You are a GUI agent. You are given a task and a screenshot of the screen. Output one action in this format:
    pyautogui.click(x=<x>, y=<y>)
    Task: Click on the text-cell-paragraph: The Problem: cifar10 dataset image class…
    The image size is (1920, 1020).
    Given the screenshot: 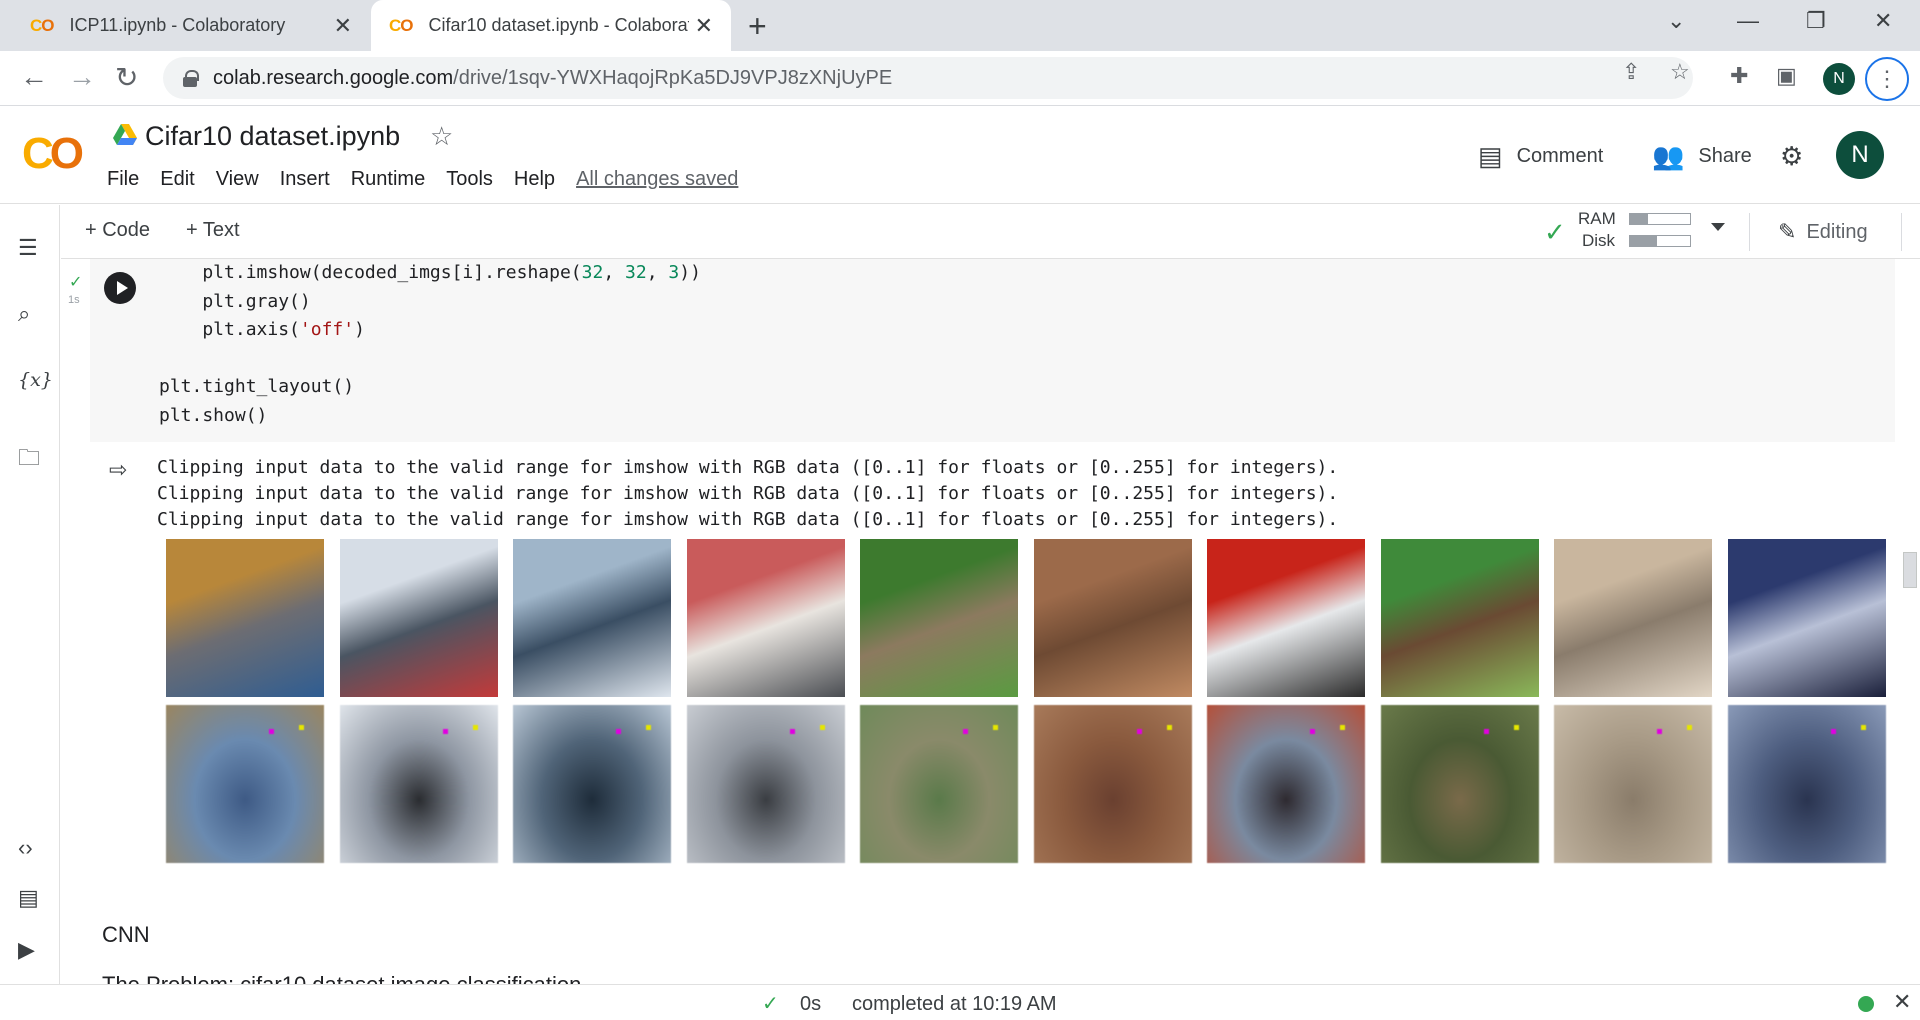 What is the action you would take?
    pyautogui.click(x=341, y=977)
    